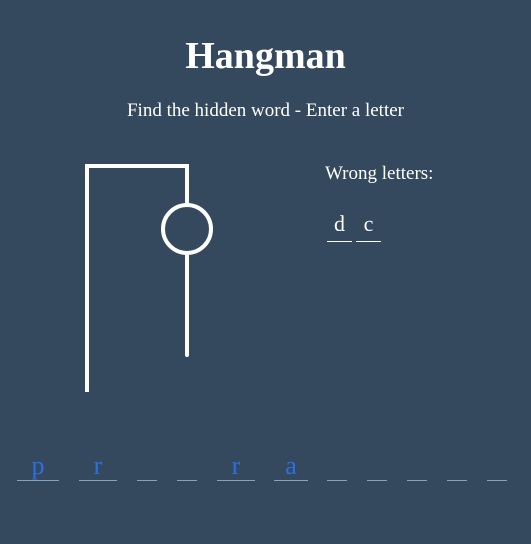  What do you see at coordinates (265, 56) in the screenshot?
I see `game-title: Hangman` at bounding box center [265, 56].